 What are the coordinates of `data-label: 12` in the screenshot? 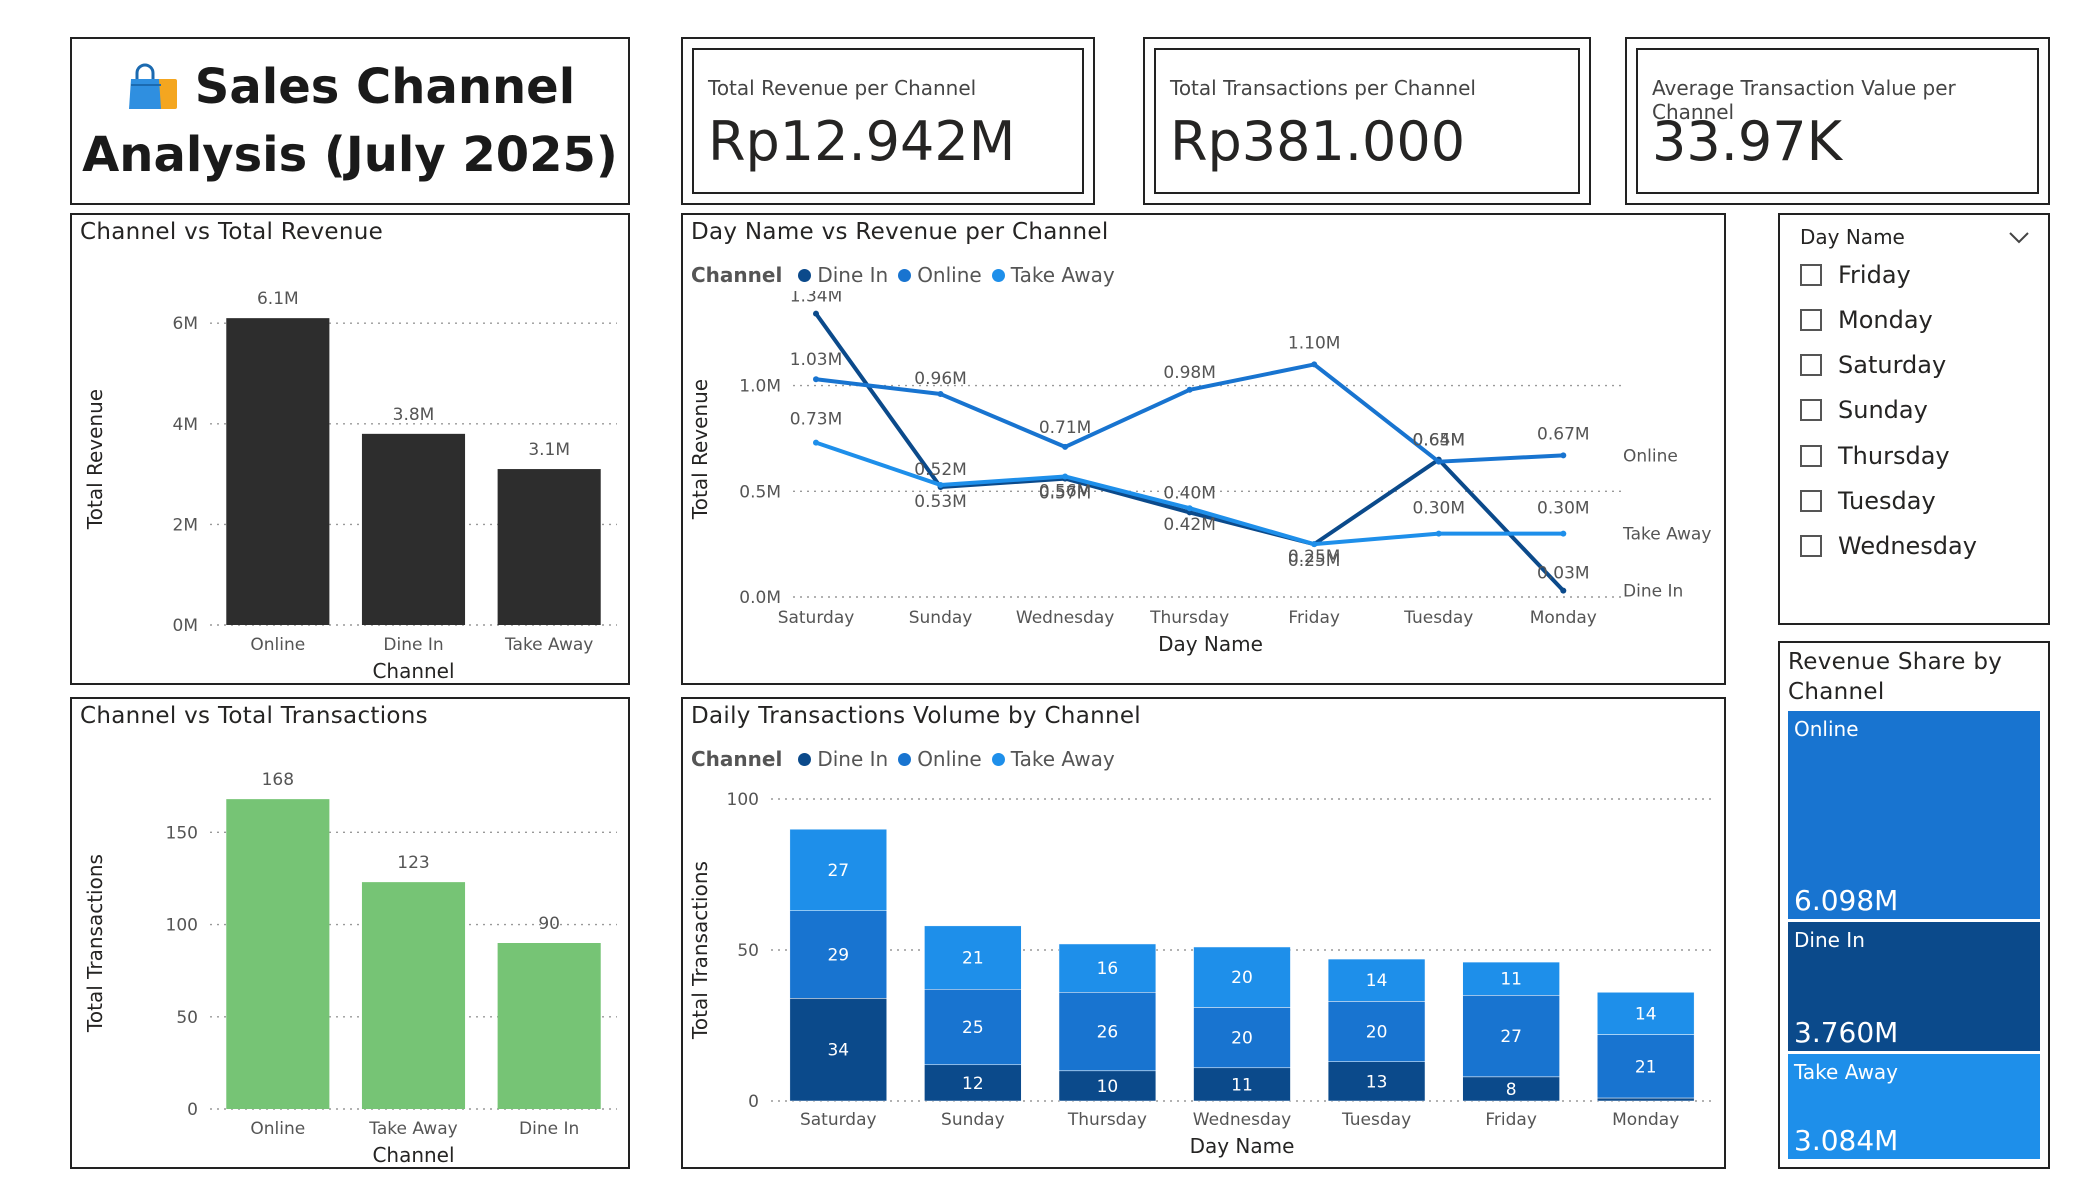 It's located at (973, 1084).